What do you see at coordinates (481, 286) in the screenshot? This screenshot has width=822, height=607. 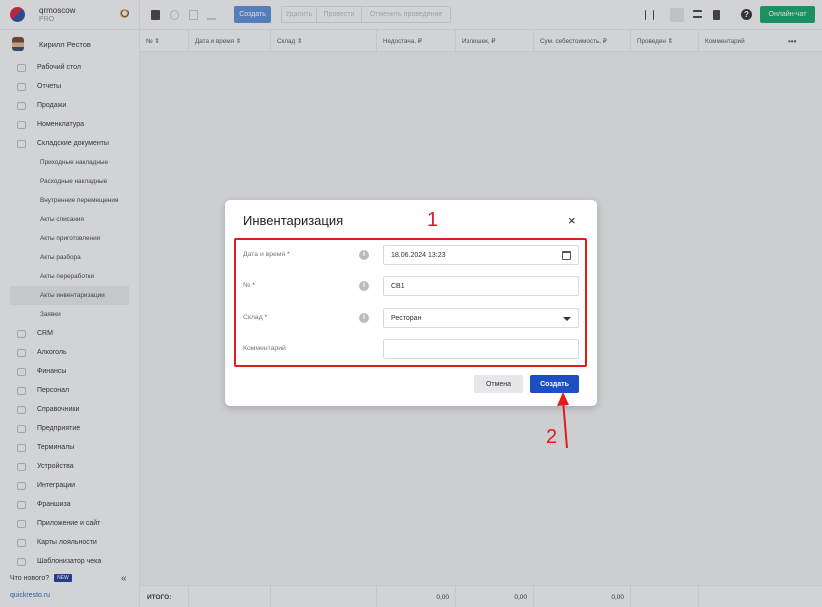 I see `number-field: СВ1` at bounding box center [481, 286].